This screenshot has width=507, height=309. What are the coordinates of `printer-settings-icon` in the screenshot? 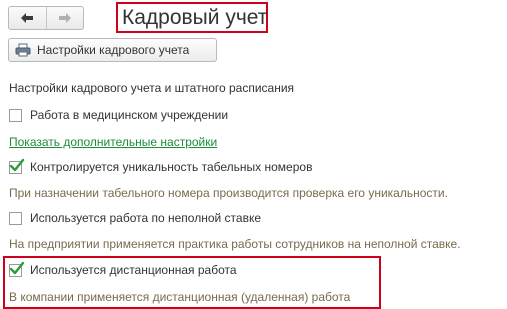 It's located at (23, 50).